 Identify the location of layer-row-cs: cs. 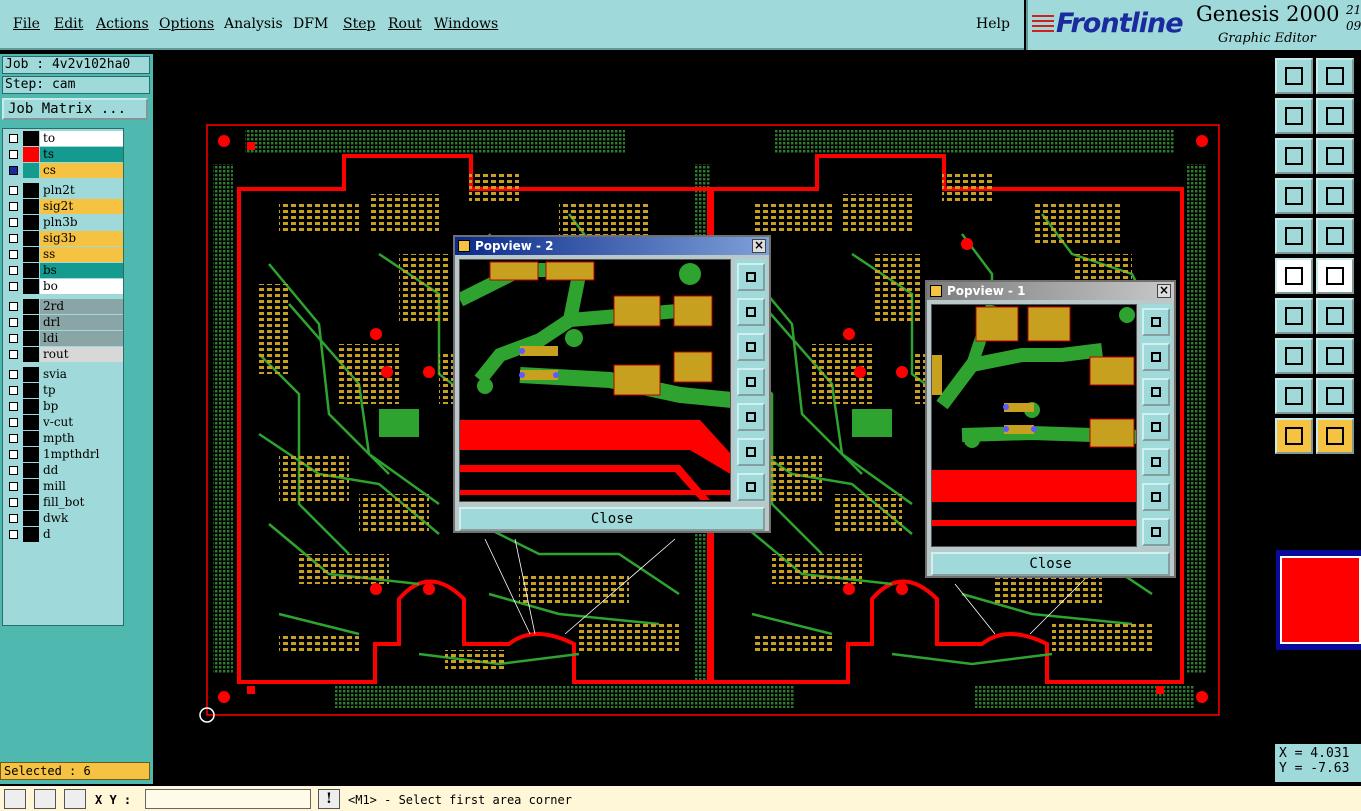
(64, 170).